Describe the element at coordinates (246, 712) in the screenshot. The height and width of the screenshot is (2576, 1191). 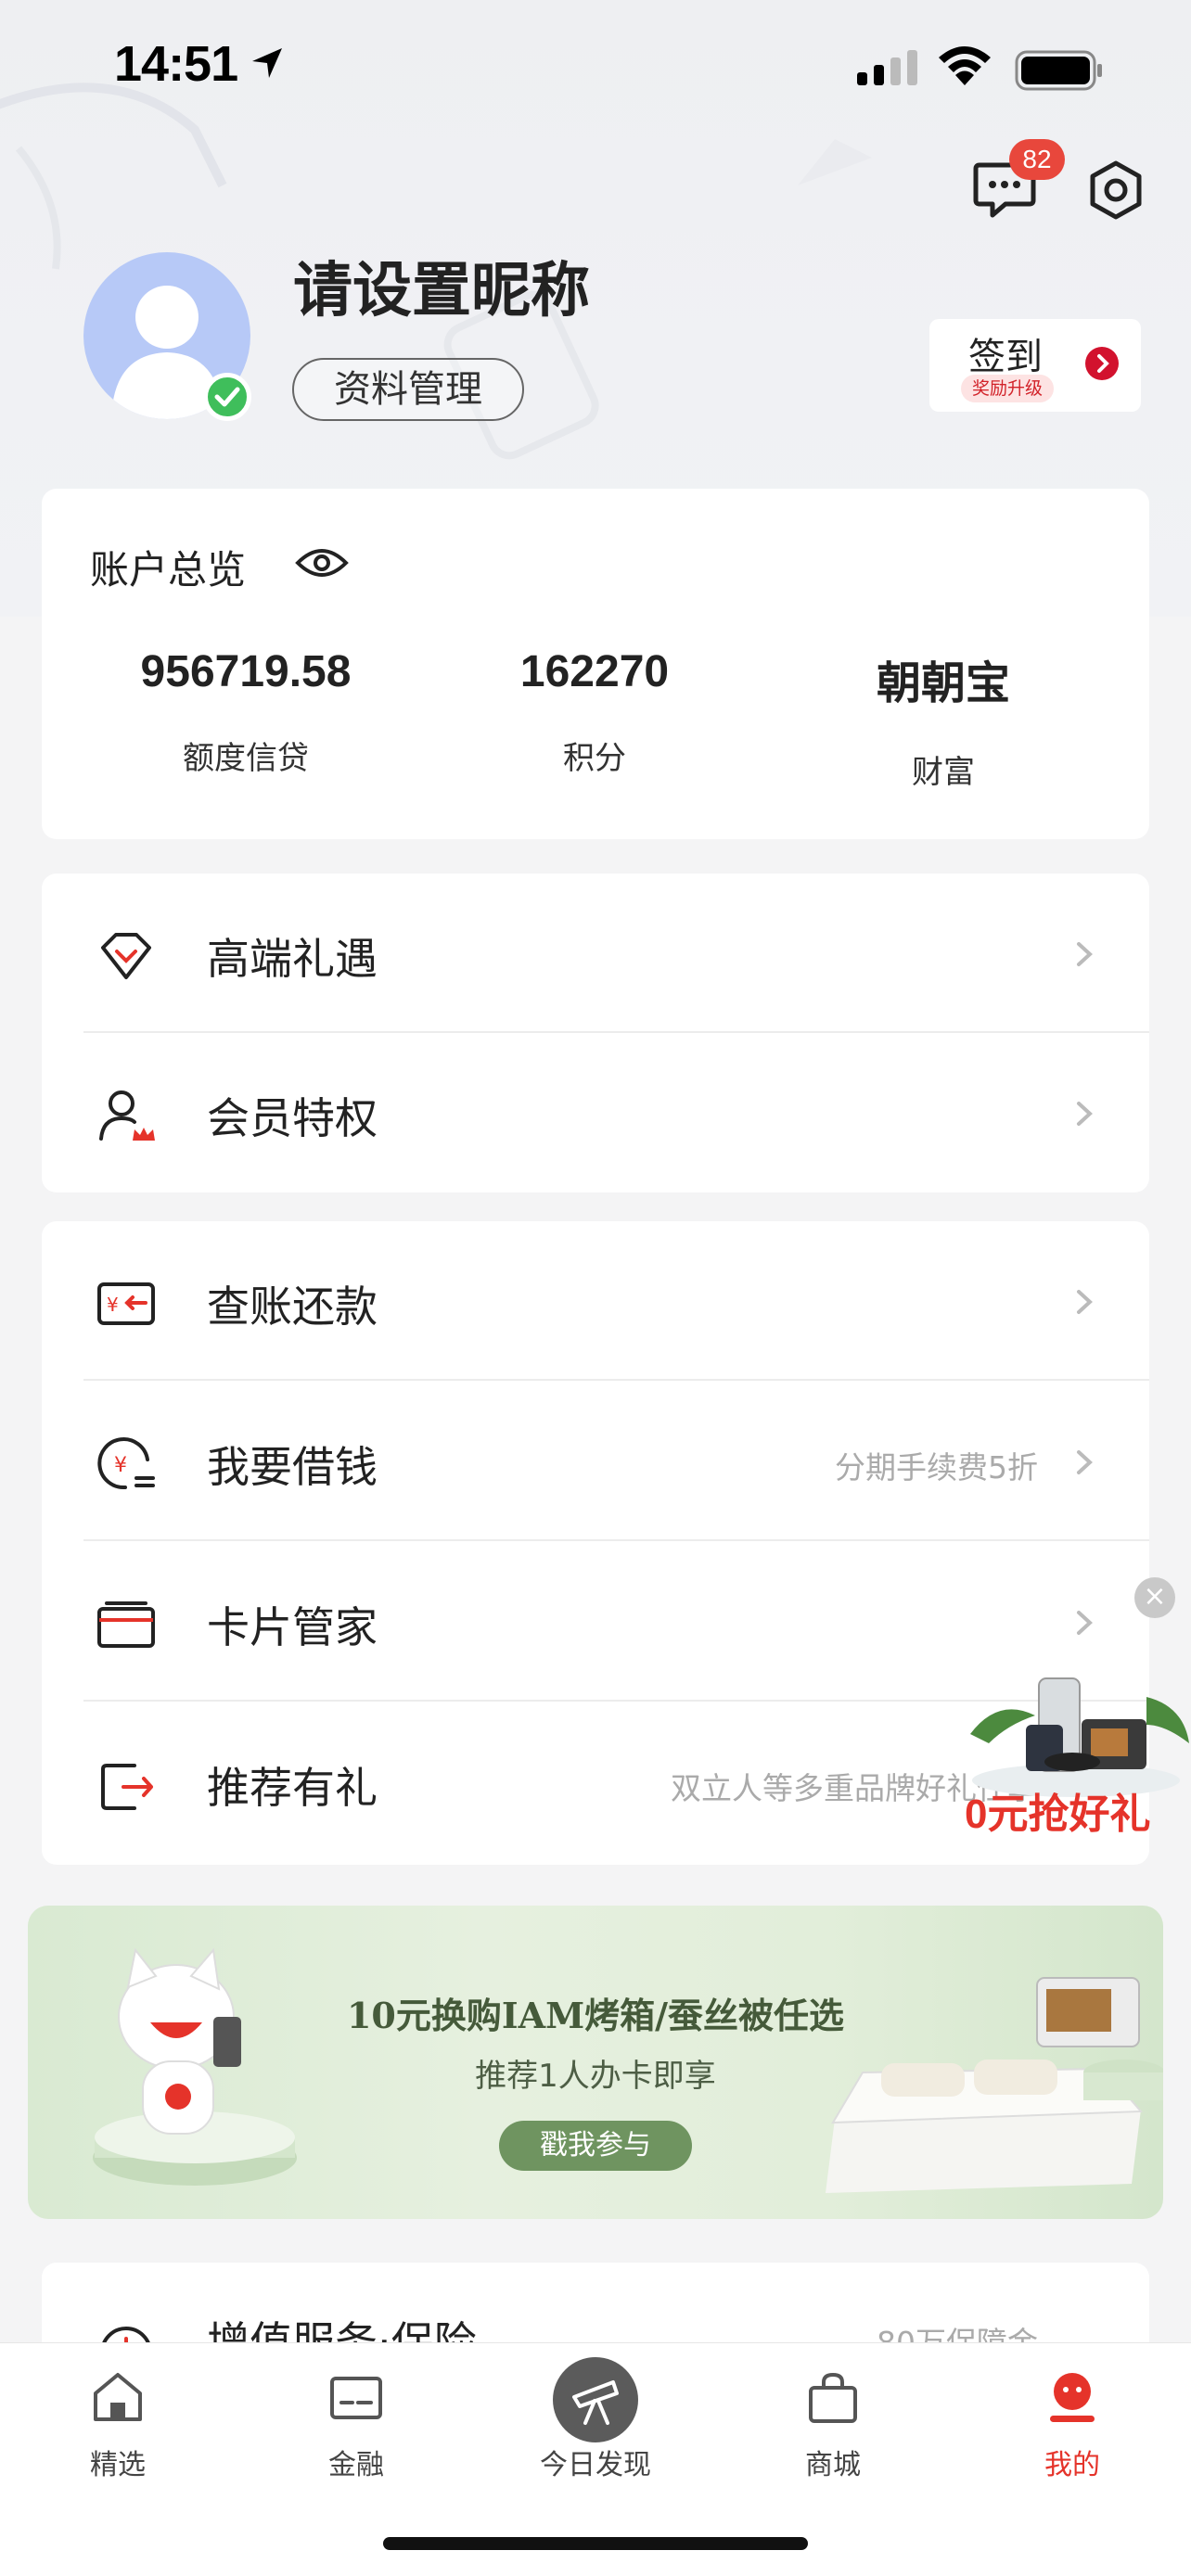
I see `stat-credit: 956719.58 额度信贷` at that location.